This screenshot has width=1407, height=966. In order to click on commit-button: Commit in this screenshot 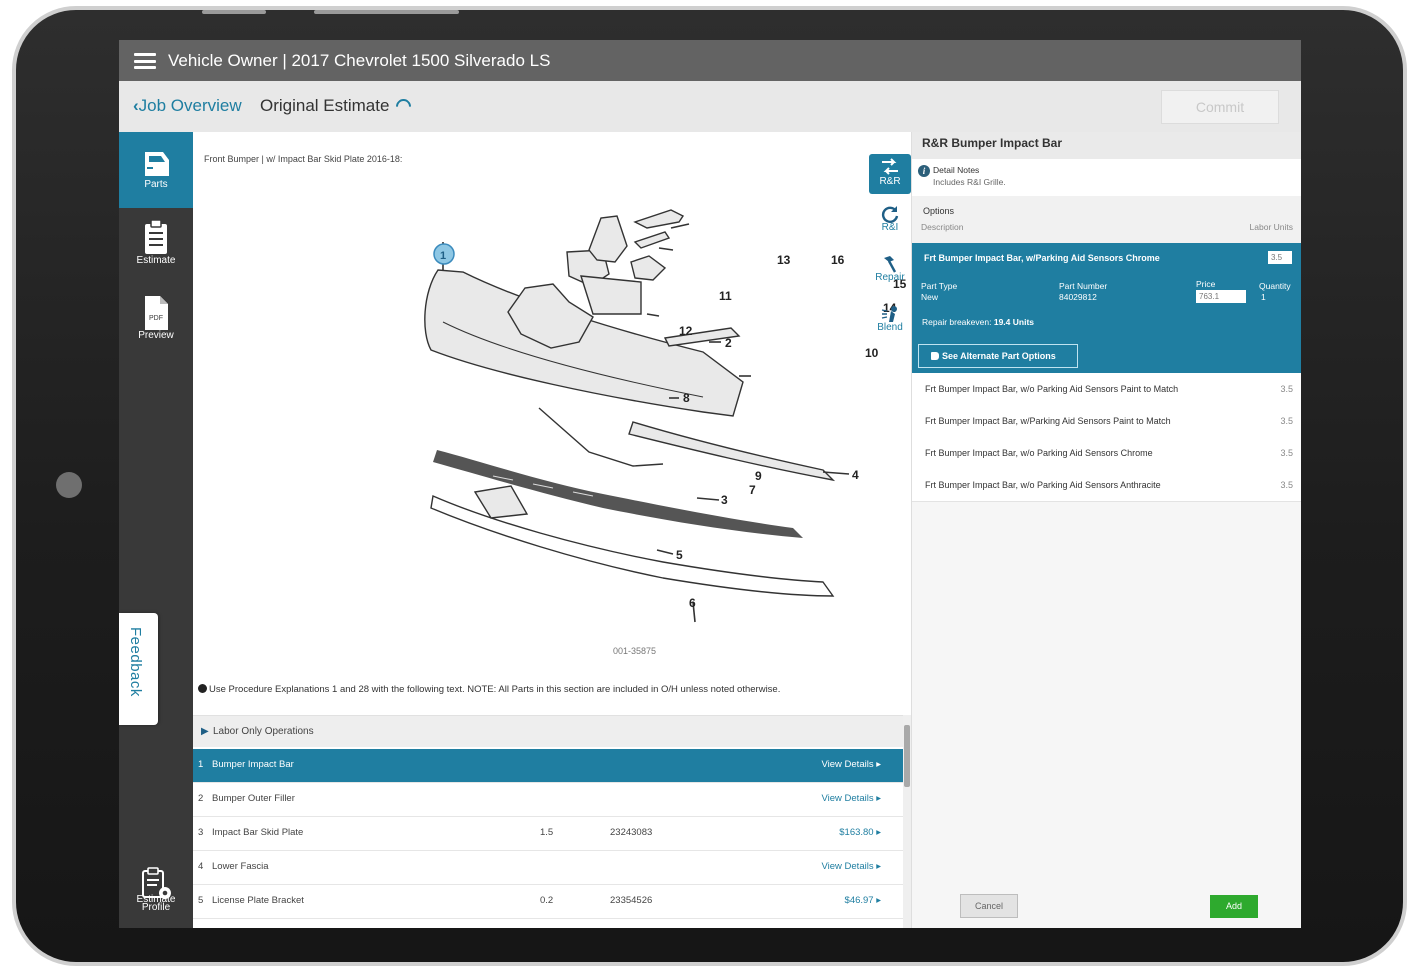, I will do `click(1220, 107)`.